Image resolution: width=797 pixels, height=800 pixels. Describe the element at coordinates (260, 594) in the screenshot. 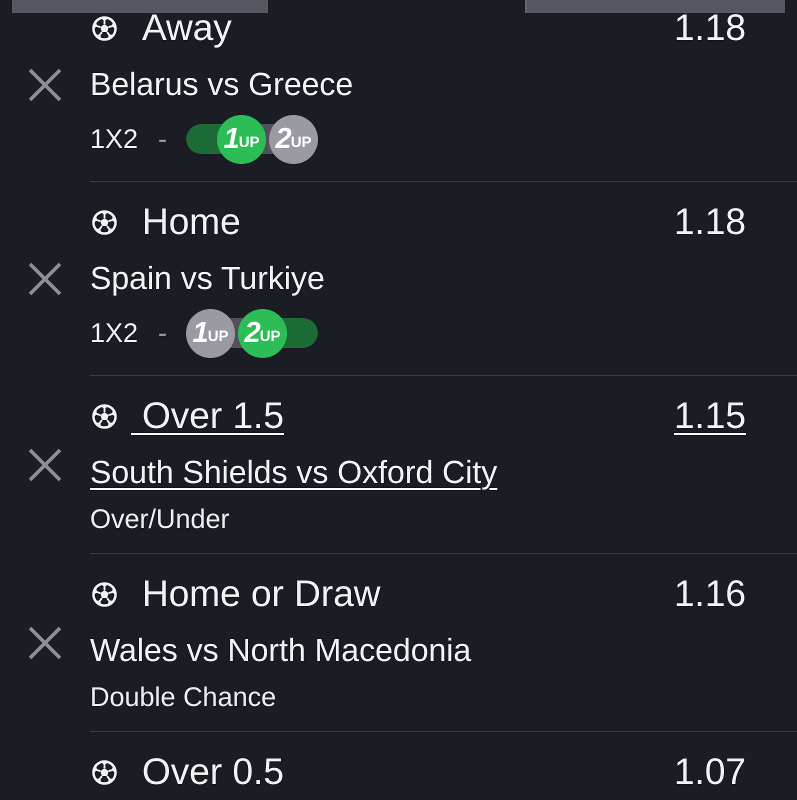

I see `bet-selection: Home or Draw` at that location.